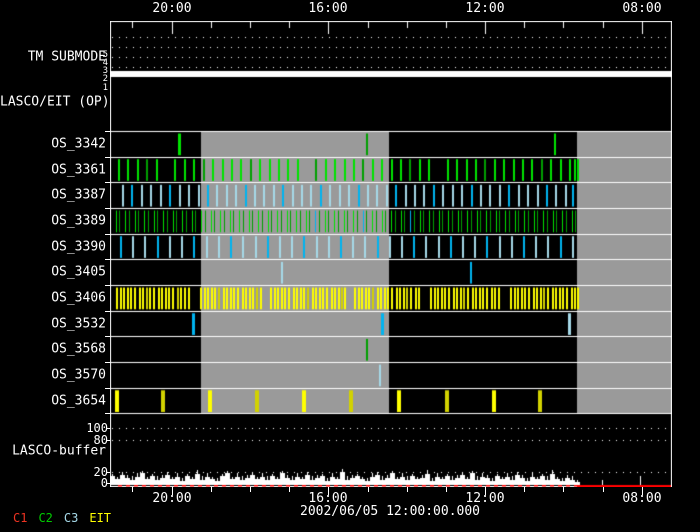 Image resolution: width=700 pixels, height=532 pixels. Describe the element at coordinates (104, 483) in the screenshot. I see `buffer-ytick-label: 0` at that location.